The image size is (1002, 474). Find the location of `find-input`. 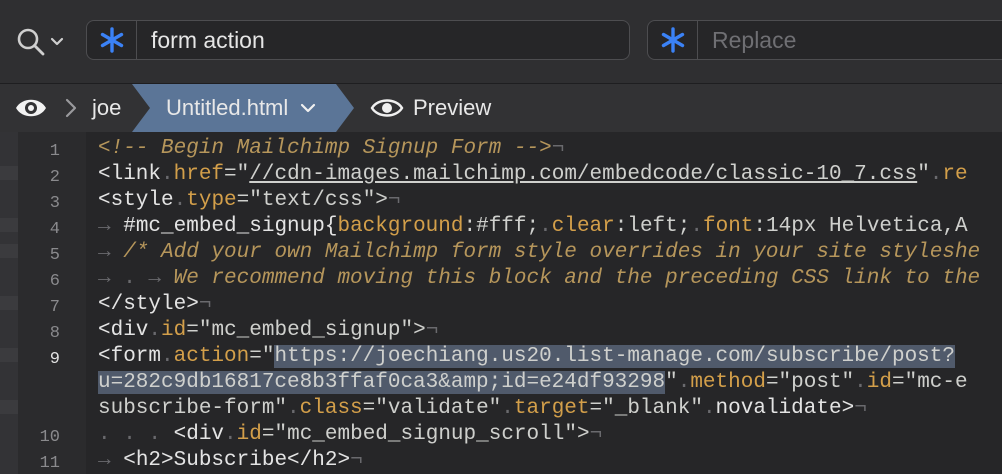

find-input is located at coordinates (383, 40).